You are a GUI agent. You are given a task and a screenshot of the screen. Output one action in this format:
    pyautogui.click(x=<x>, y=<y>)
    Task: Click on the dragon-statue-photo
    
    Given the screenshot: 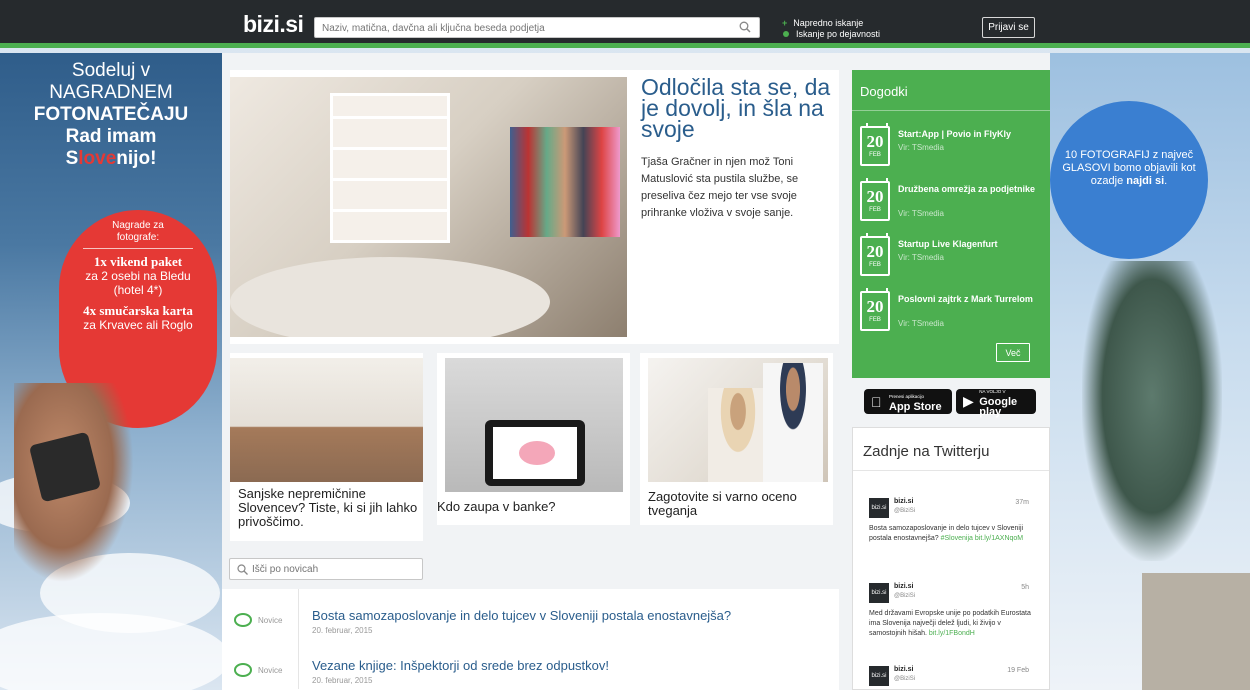 What is the action you would take?
    pyautogui.click(x=1152, y=411)
    